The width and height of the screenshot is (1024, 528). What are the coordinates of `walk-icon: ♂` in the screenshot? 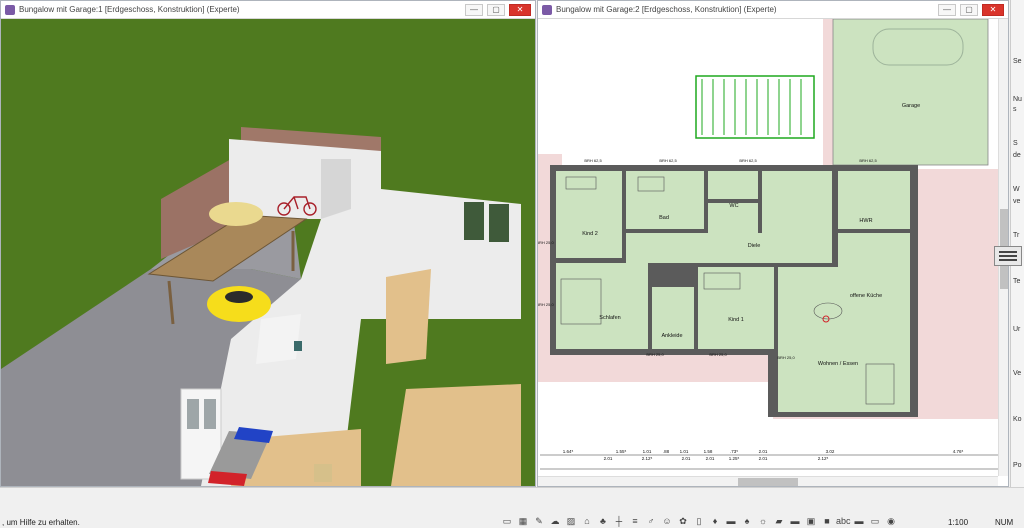 It's located at (651, 521).